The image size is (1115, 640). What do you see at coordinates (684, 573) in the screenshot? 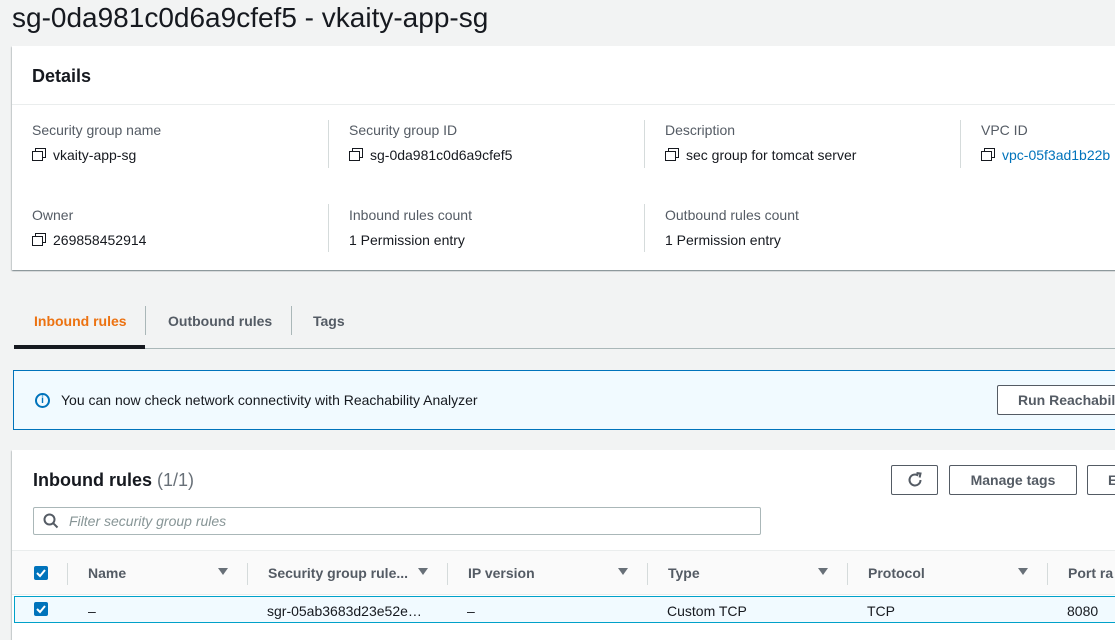
I see `column-header-type: Type` at bounding box center [684, 573].